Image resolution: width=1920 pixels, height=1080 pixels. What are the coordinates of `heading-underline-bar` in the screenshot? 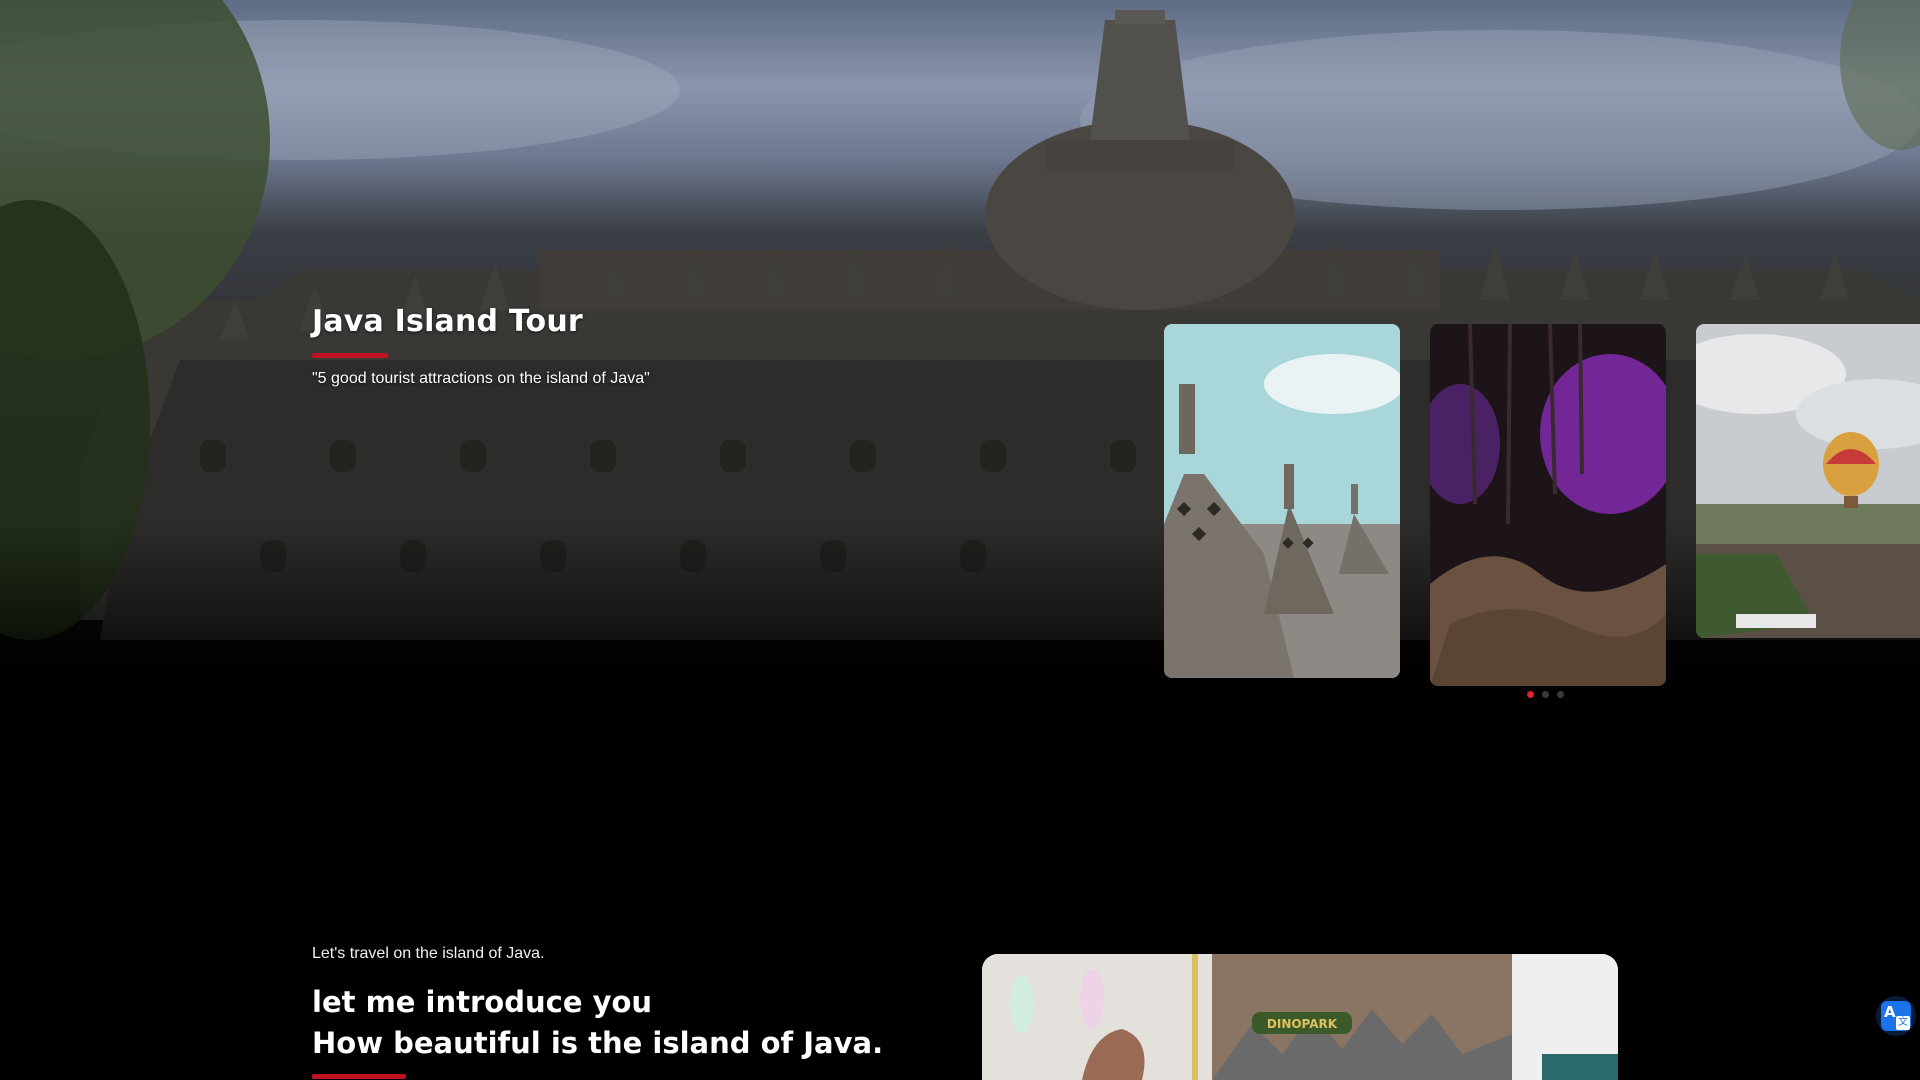 It's located at (359, 1076).